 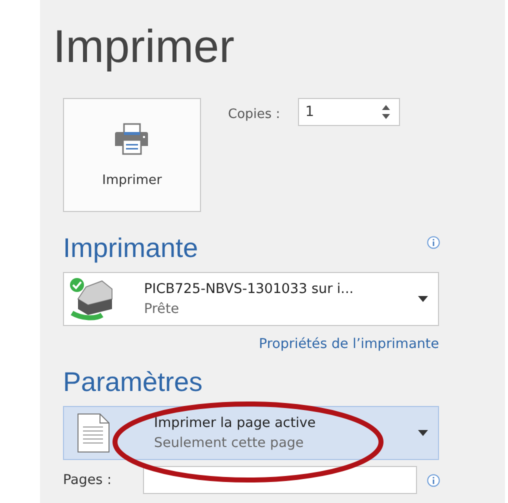 I want to click on printer-status: Prête, so click(x=162, y=309).